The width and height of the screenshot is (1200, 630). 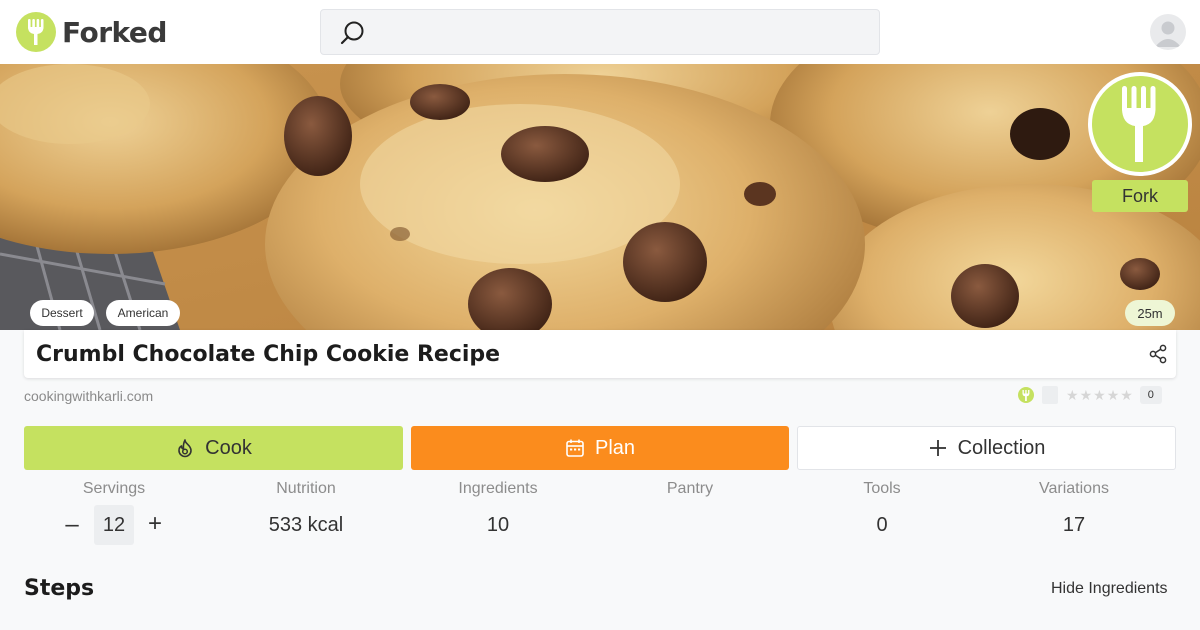 I want to click on tag-dessert: Dessert, so click(x=62, y=313).